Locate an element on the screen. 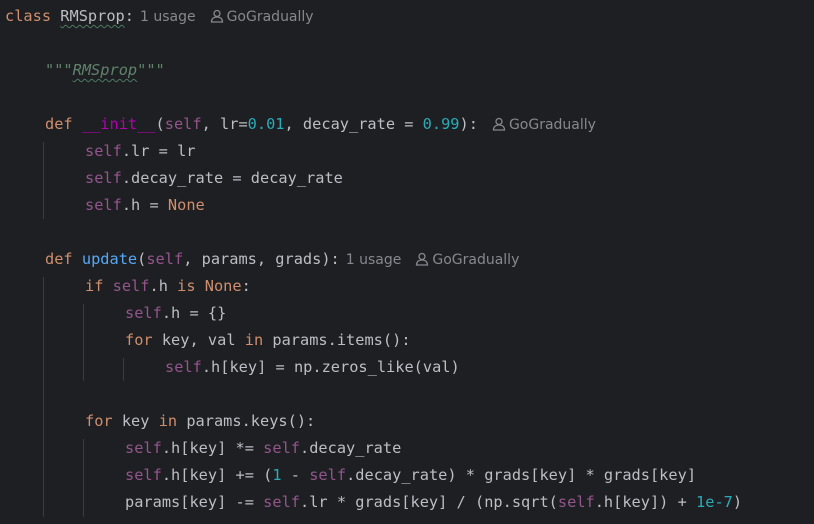  code-line-if: if self.h is None: is located at coordinates (168, 286).